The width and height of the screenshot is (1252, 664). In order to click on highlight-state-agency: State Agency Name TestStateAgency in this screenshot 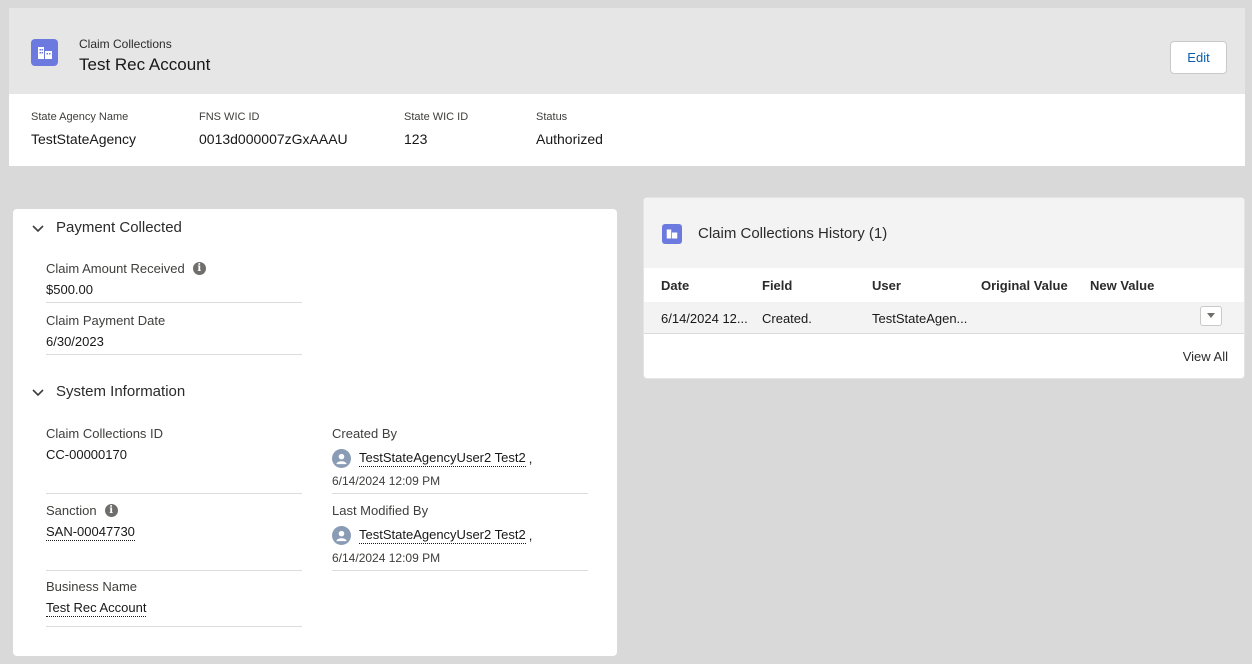, I will do `click(83, 129)`.